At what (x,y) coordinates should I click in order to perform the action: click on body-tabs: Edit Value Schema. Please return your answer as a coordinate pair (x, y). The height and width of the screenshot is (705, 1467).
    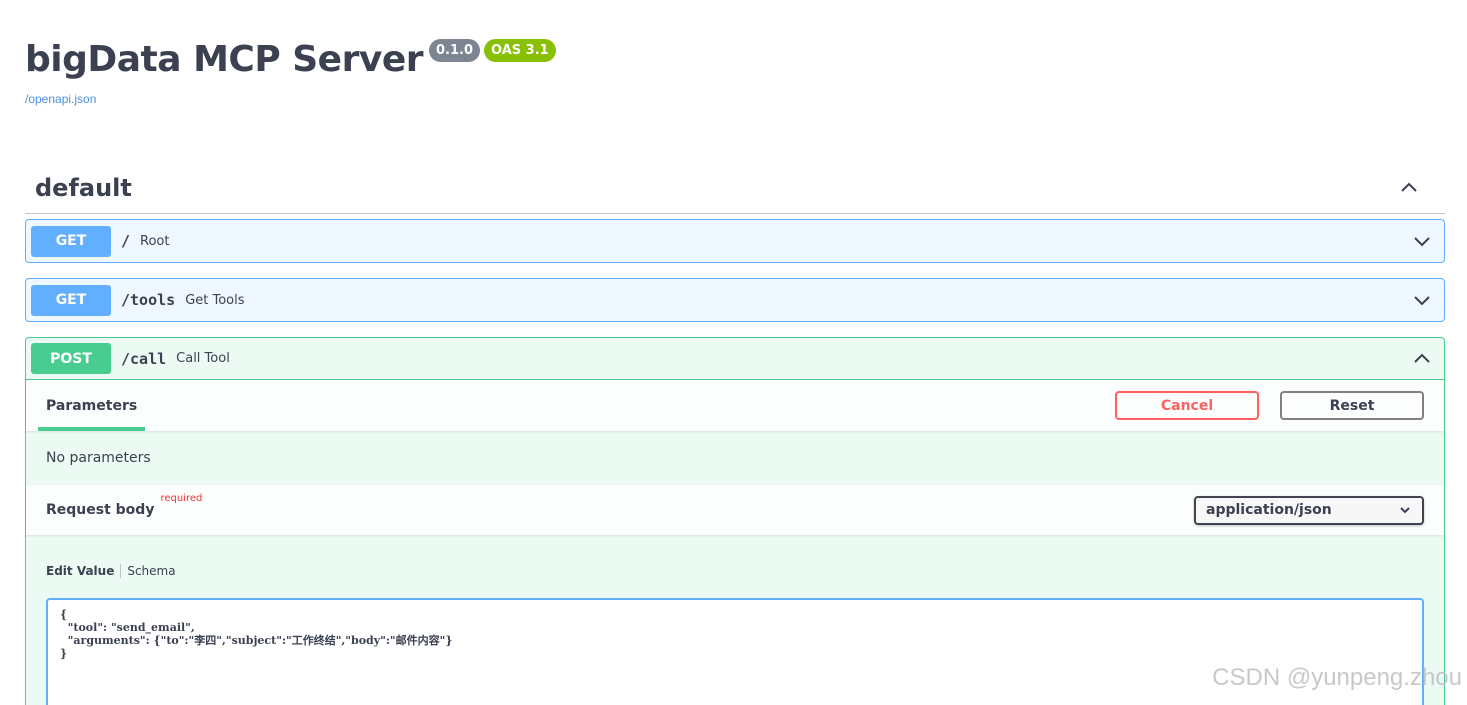
    Looking at the image, I should click on (111, 571).